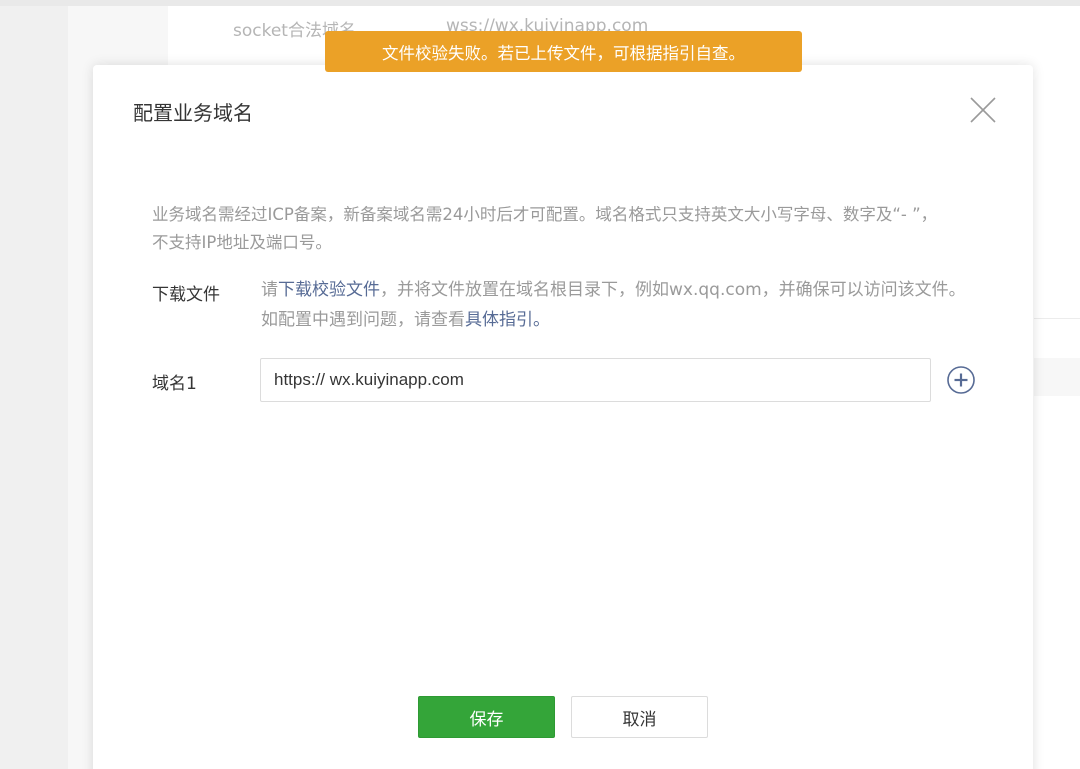  Describe the element at coordinates (193, 113) in the screenshot. I see `dialog-title: 配置业务域名` at that location.